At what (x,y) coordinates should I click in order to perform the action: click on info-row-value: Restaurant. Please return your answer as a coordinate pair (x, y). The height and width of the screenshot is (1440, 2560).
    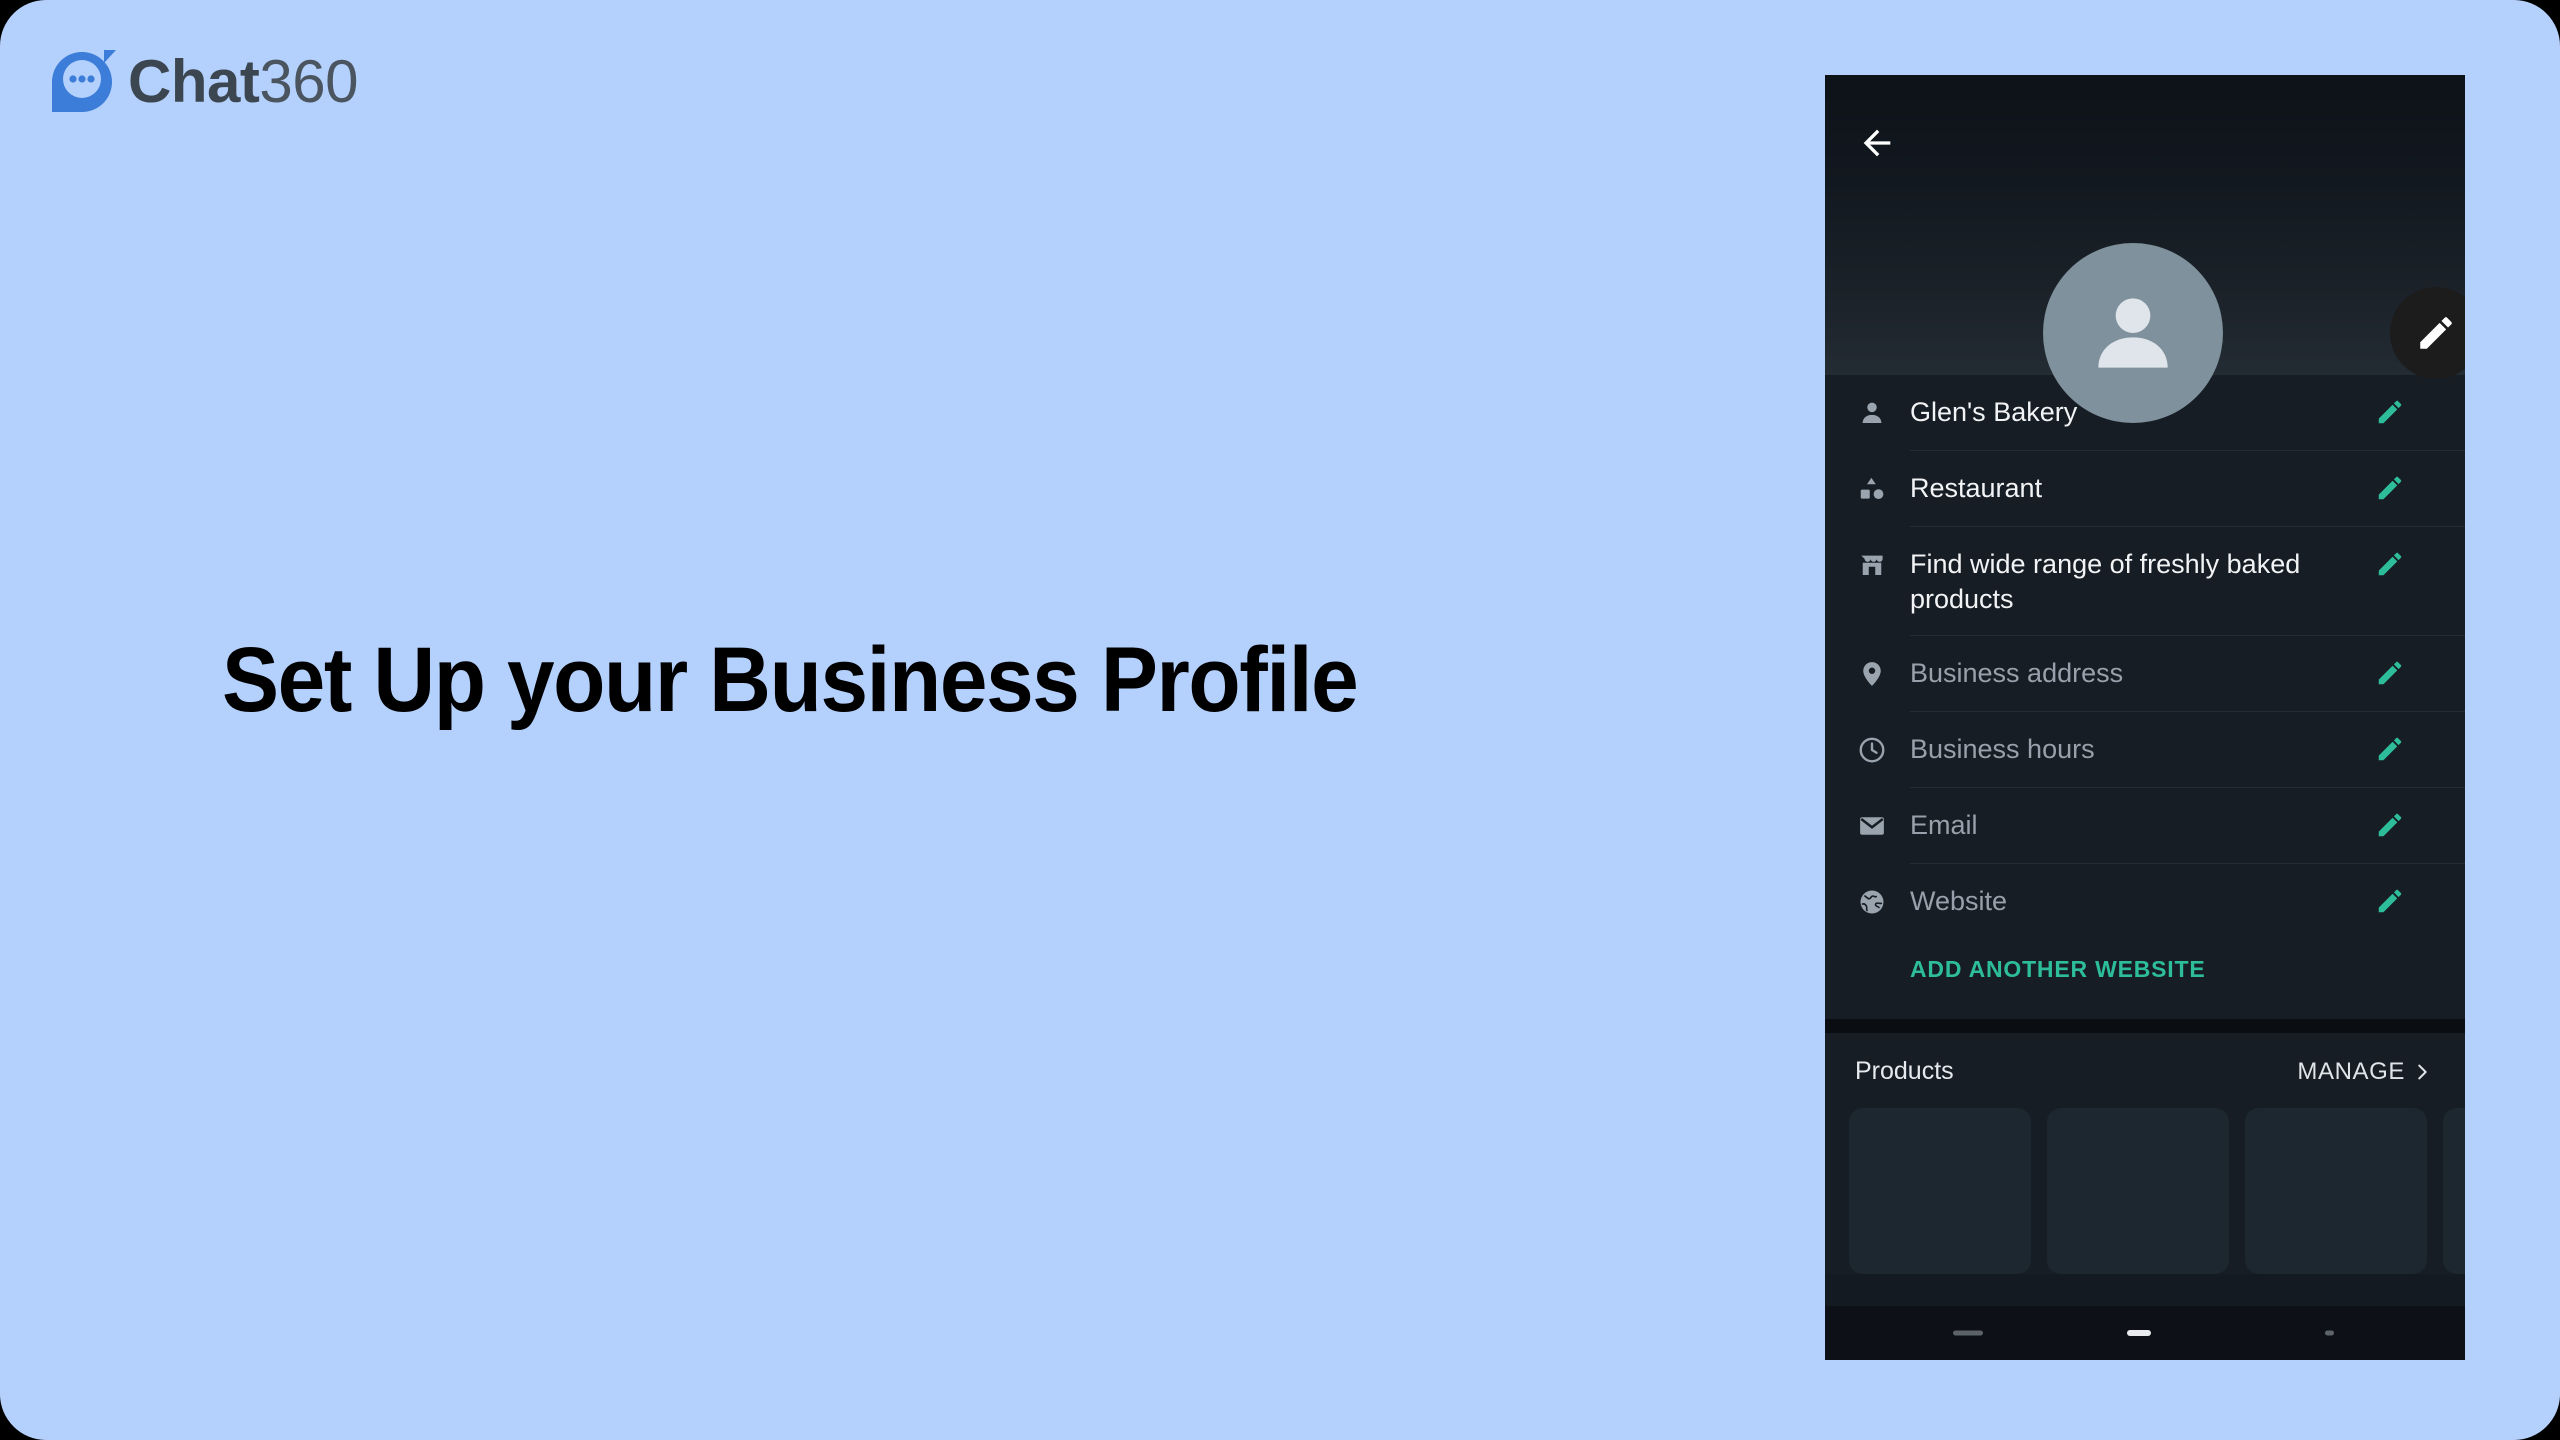
    Looking at the image, I should click on (1976, 488).